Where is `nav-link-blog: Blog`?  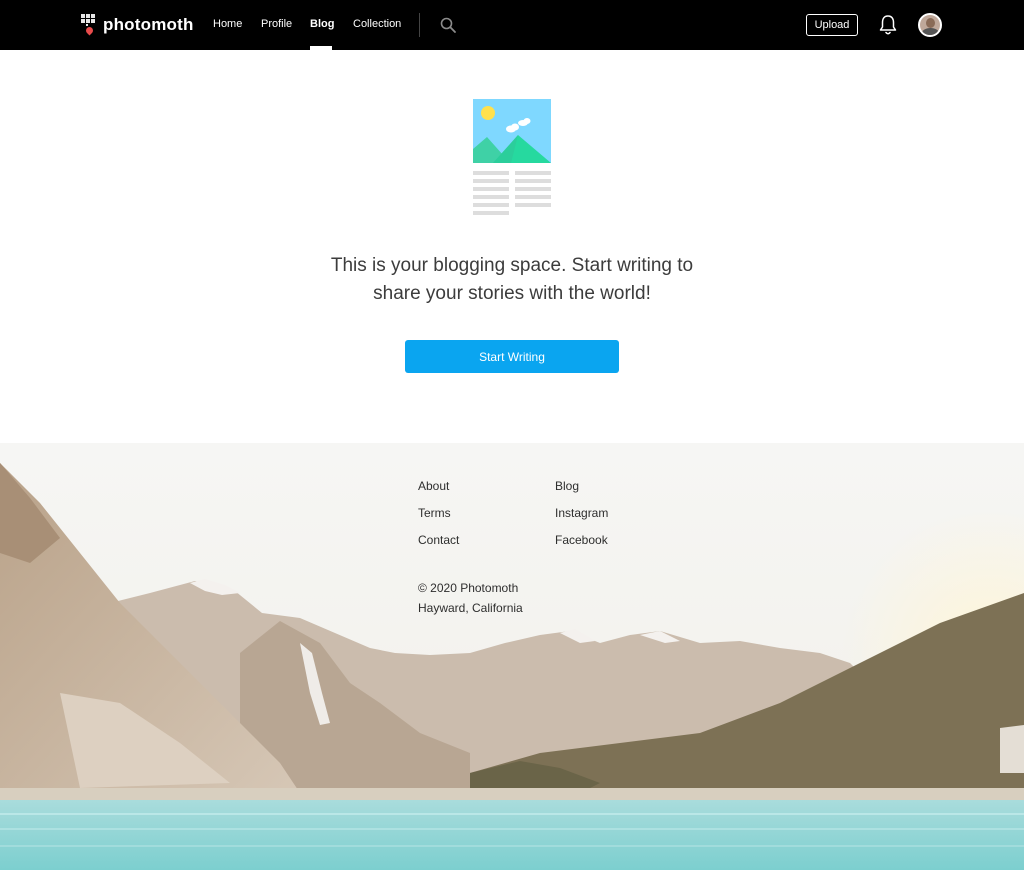
nav-link-blog: Blog is located at coordinates (322, 24).